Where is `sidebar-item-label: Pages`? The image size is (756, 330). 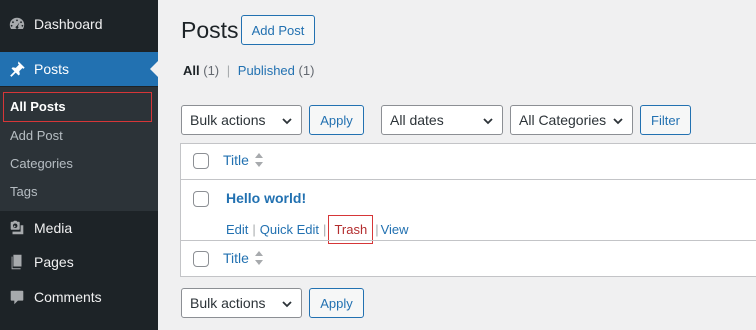 sidebar-item-label: Pages is located at coordinates (54, 262).